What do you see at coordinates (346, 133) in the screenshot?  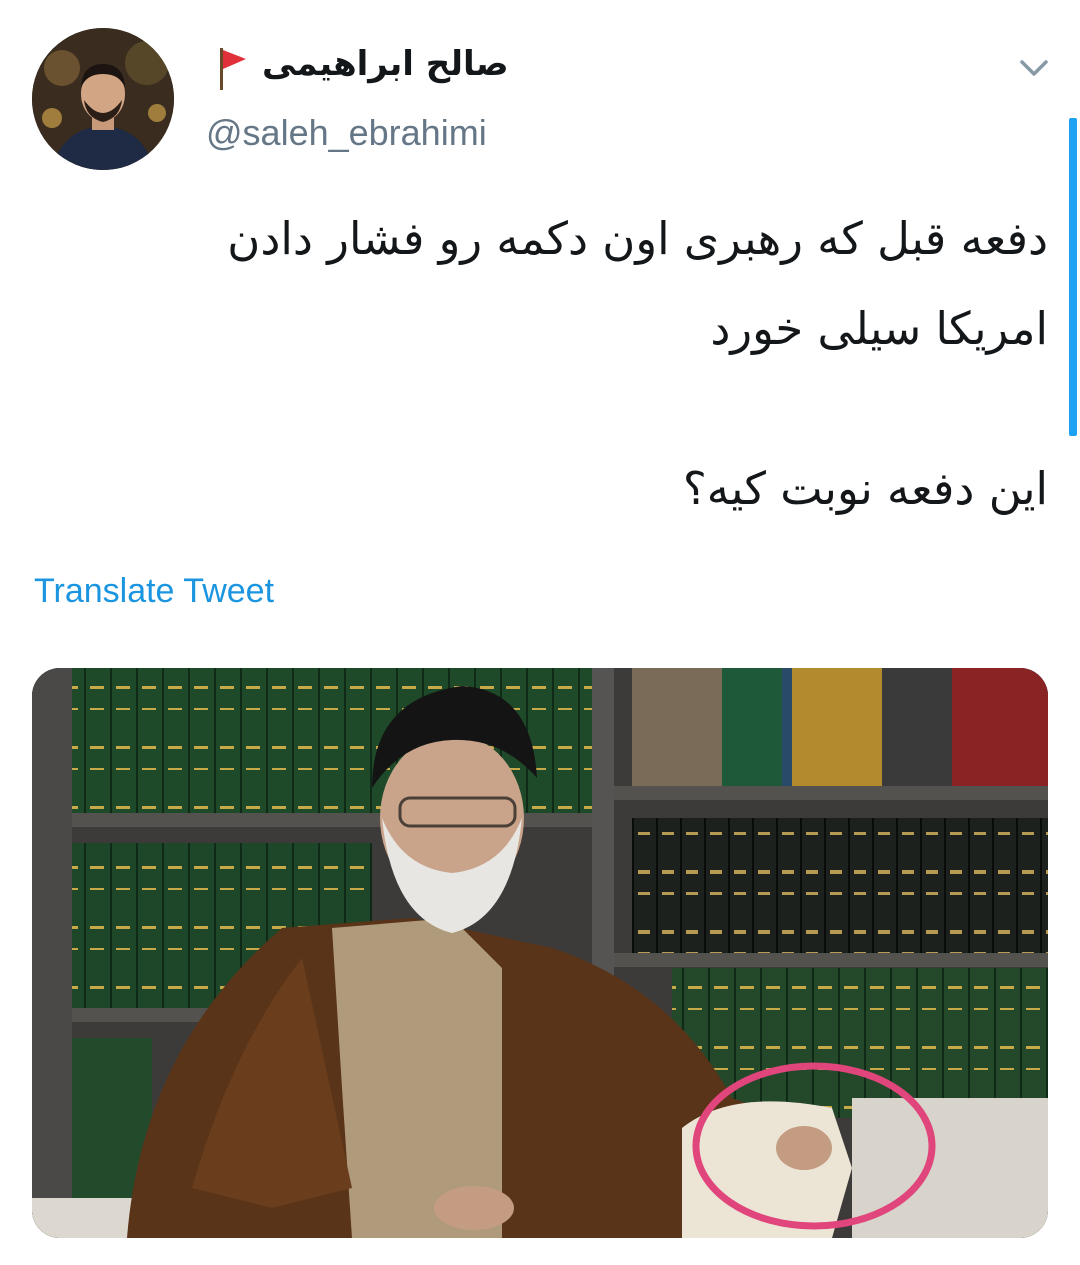 I see `author-handle: @saleh_ebrahimi` at bounding box center [346, 133].